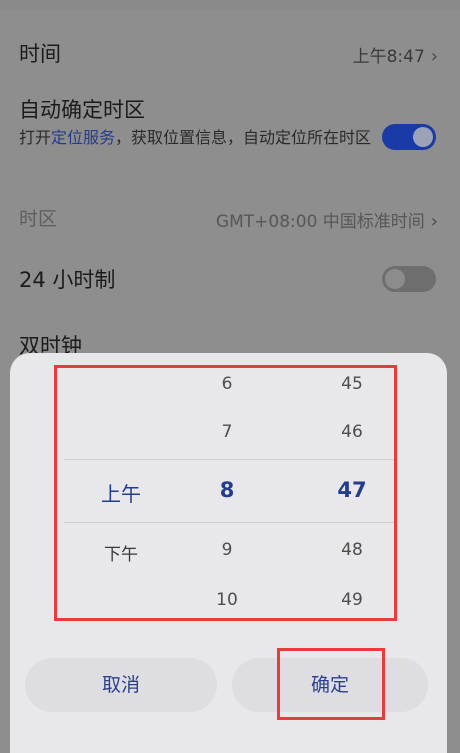 The width and height of the screenshot is (460, 753). Describe the element at coordinates (230, 280) in the screenshot. I see `hour24-row: 24 小时制` at that location.